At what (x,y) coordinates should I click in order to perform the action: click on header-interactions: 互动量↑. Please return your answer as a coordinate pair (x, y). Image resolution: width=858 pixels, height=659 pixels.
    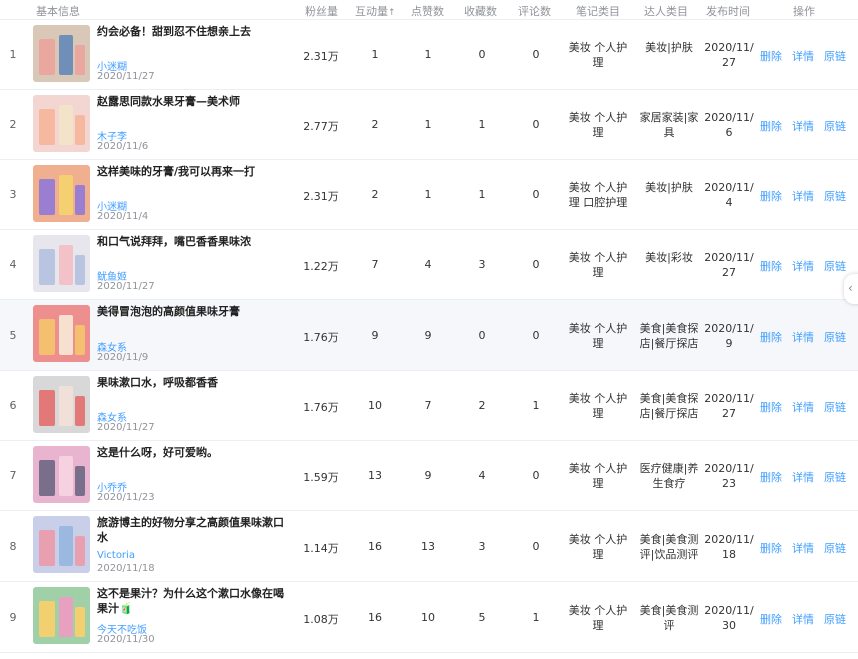
    Looking at the image, I should click on (375, 11).